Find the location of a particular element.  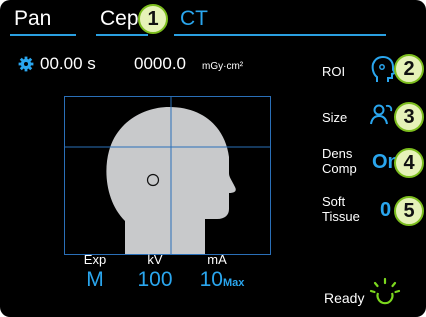

ma-value: 10 is located at coordinates (211, 279).